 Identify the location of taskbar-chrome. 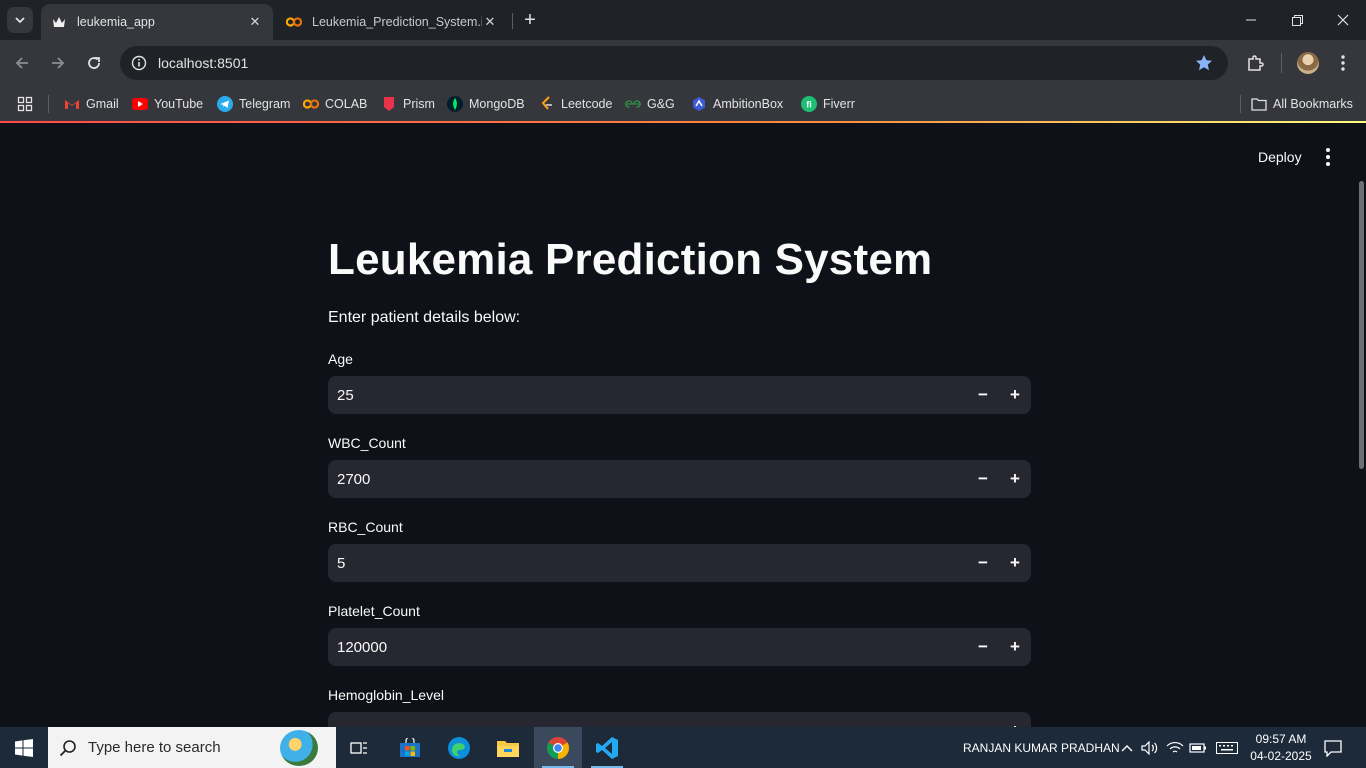
(558, 747).